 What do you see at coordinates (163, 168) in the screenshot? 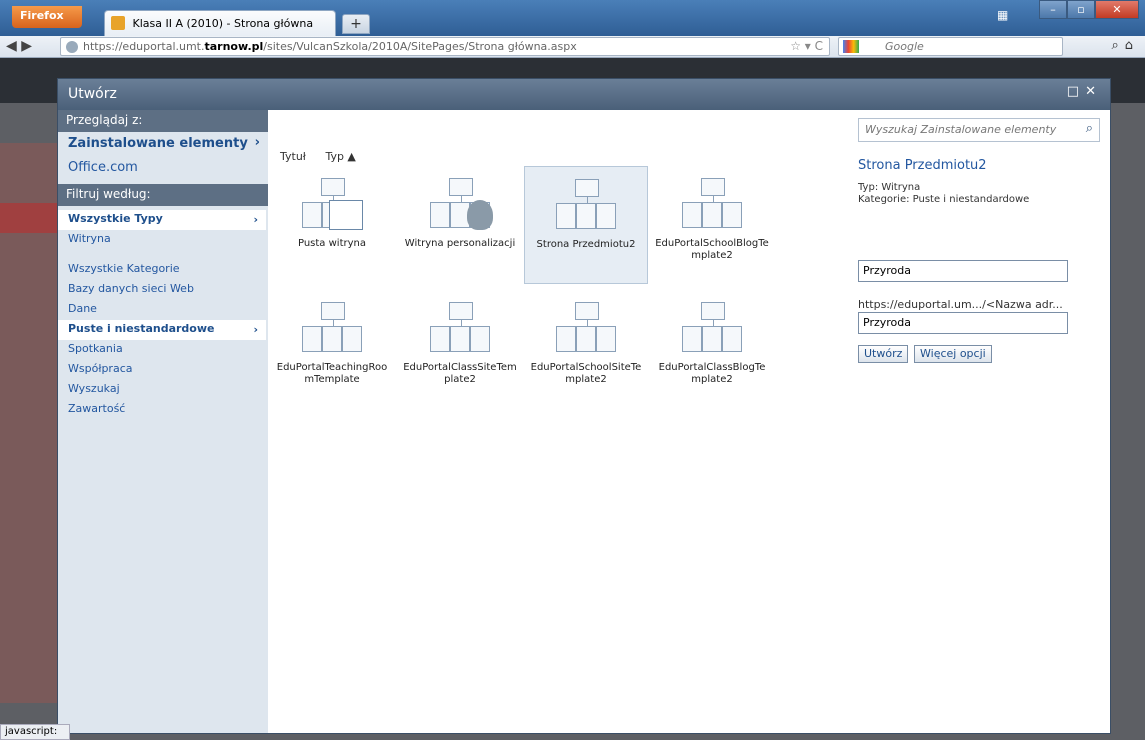
I see `source-office-com: Office.com` at bounding box center [163, 168].